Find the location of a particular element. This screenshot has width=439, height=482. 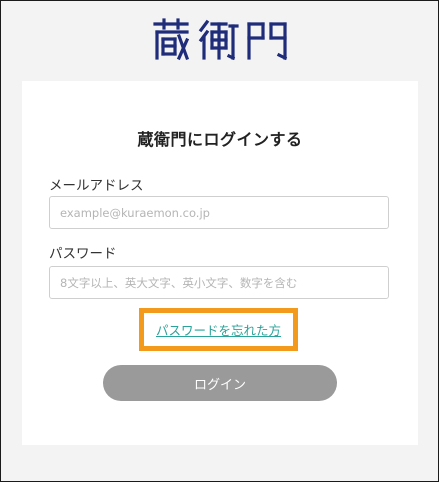

email-label: メールアドレス is located at coordinates (96, 186).